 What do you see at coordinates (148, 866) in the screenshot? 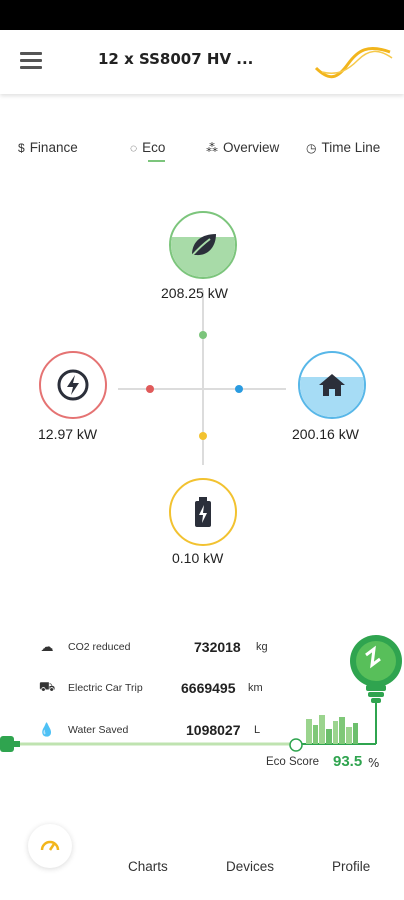
I see `nav-charts: Charts` at bounding box center [148, 866].